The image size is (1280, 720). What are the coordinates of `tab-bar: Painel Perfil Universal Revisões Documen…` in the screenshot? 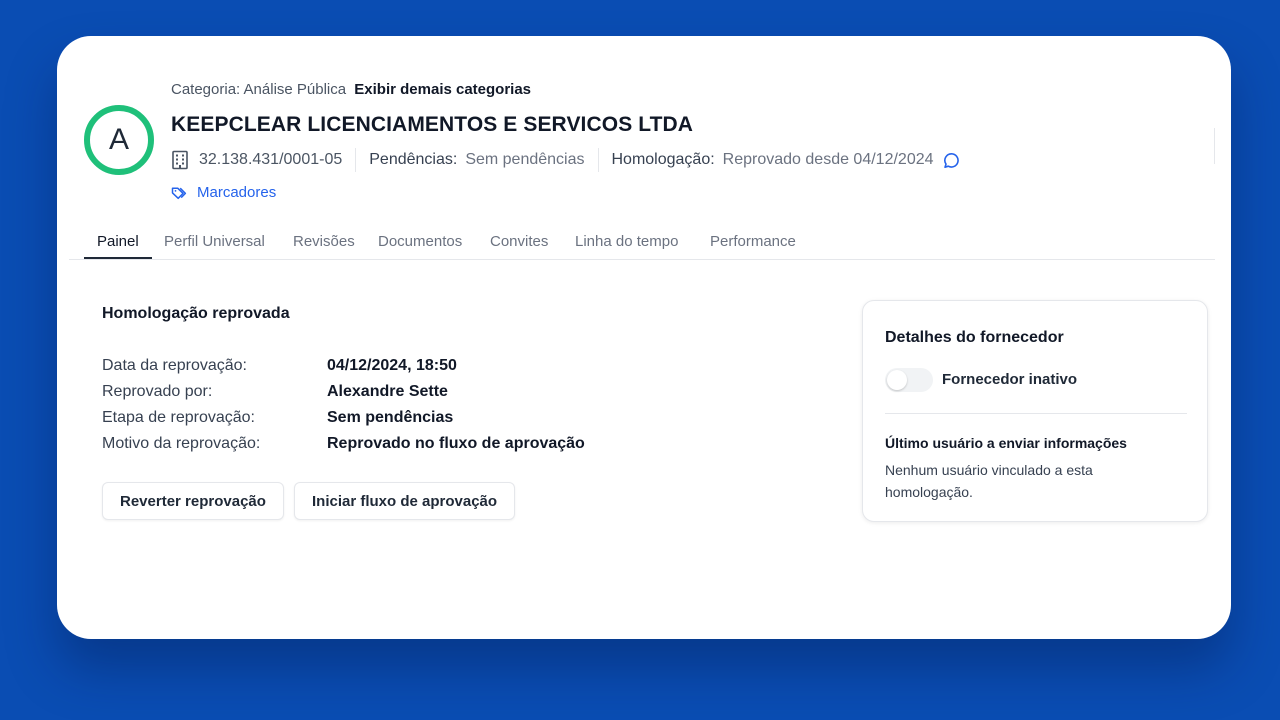 It's located at (642, 244).